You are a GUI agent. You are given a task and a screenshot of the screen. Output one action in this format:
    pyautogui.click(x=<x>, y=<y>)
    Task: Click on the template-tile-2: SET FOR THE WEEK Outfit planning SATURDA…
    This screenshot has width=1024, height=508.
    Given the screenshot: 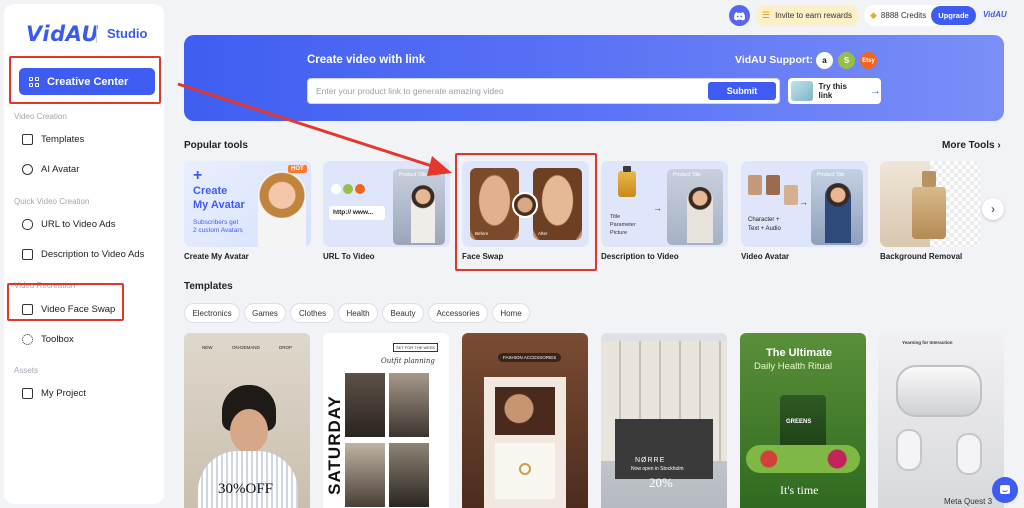 What is the action you would take?
    pyautogui.click(x=386, y=420)
    